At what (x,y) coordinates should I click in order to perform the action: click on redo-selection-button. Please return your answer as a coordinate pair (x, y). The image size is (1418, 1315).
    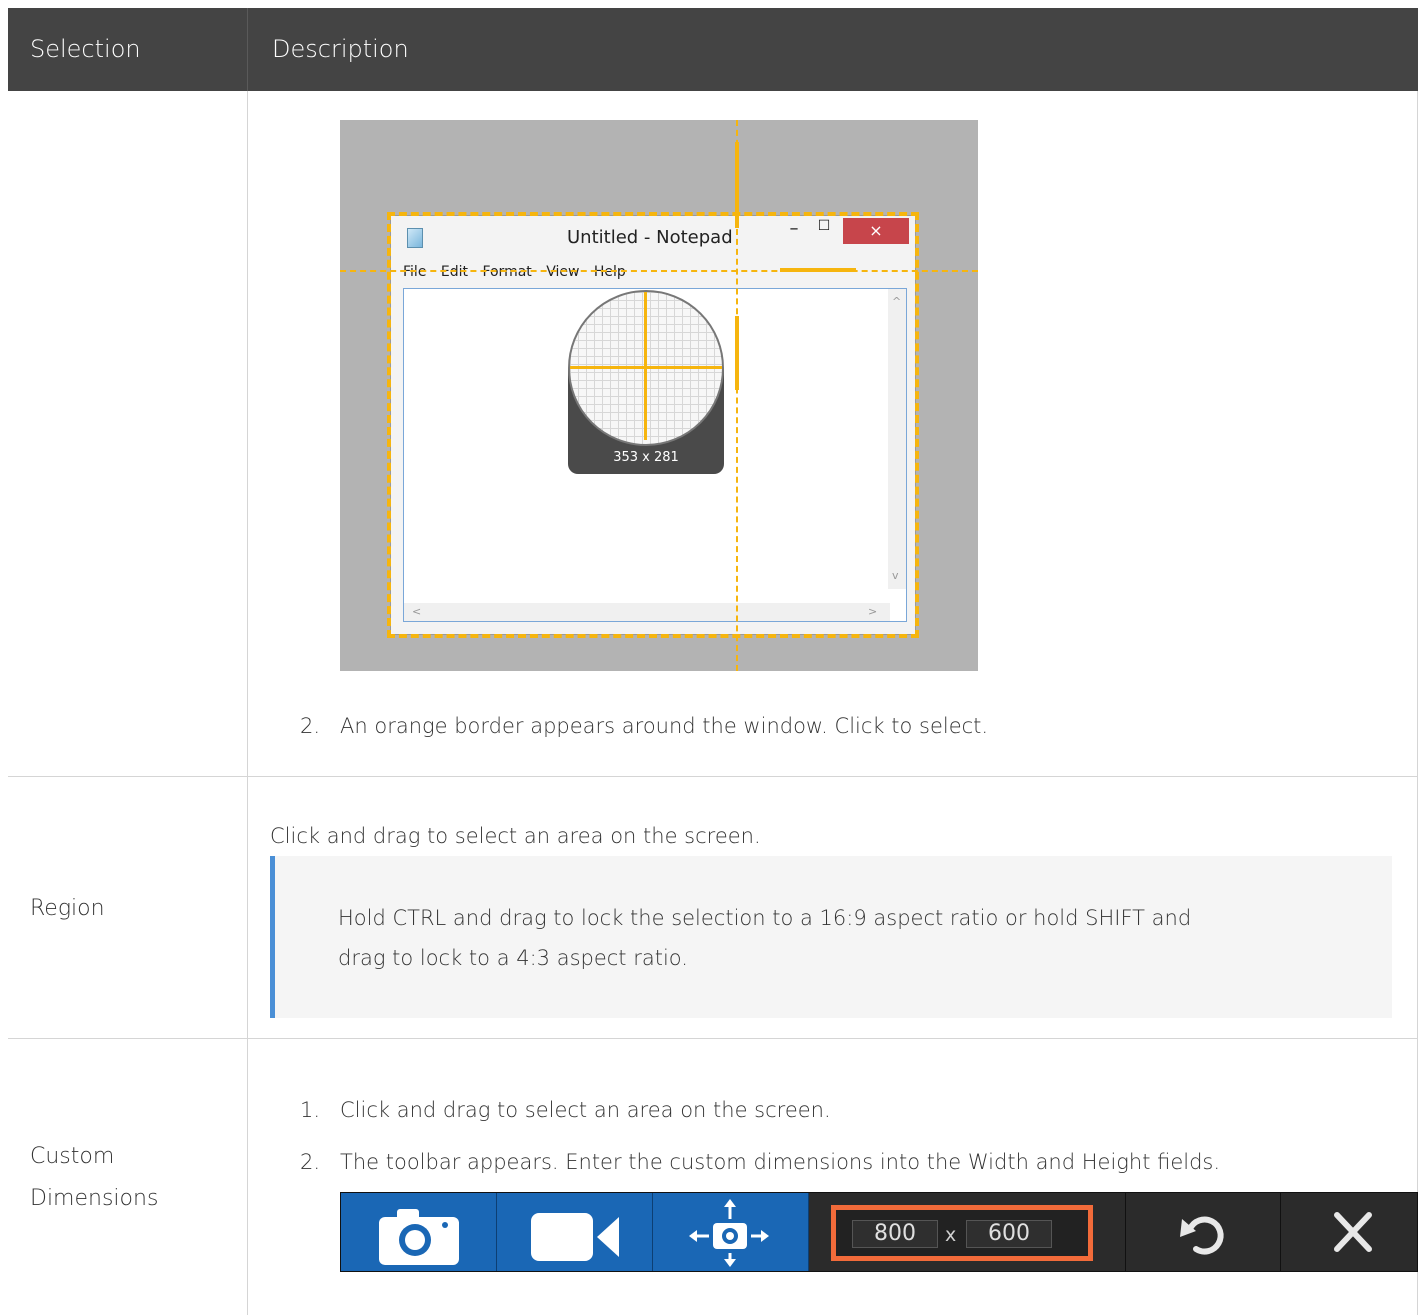
    Looking at the image, I should click on (1203, 1232).